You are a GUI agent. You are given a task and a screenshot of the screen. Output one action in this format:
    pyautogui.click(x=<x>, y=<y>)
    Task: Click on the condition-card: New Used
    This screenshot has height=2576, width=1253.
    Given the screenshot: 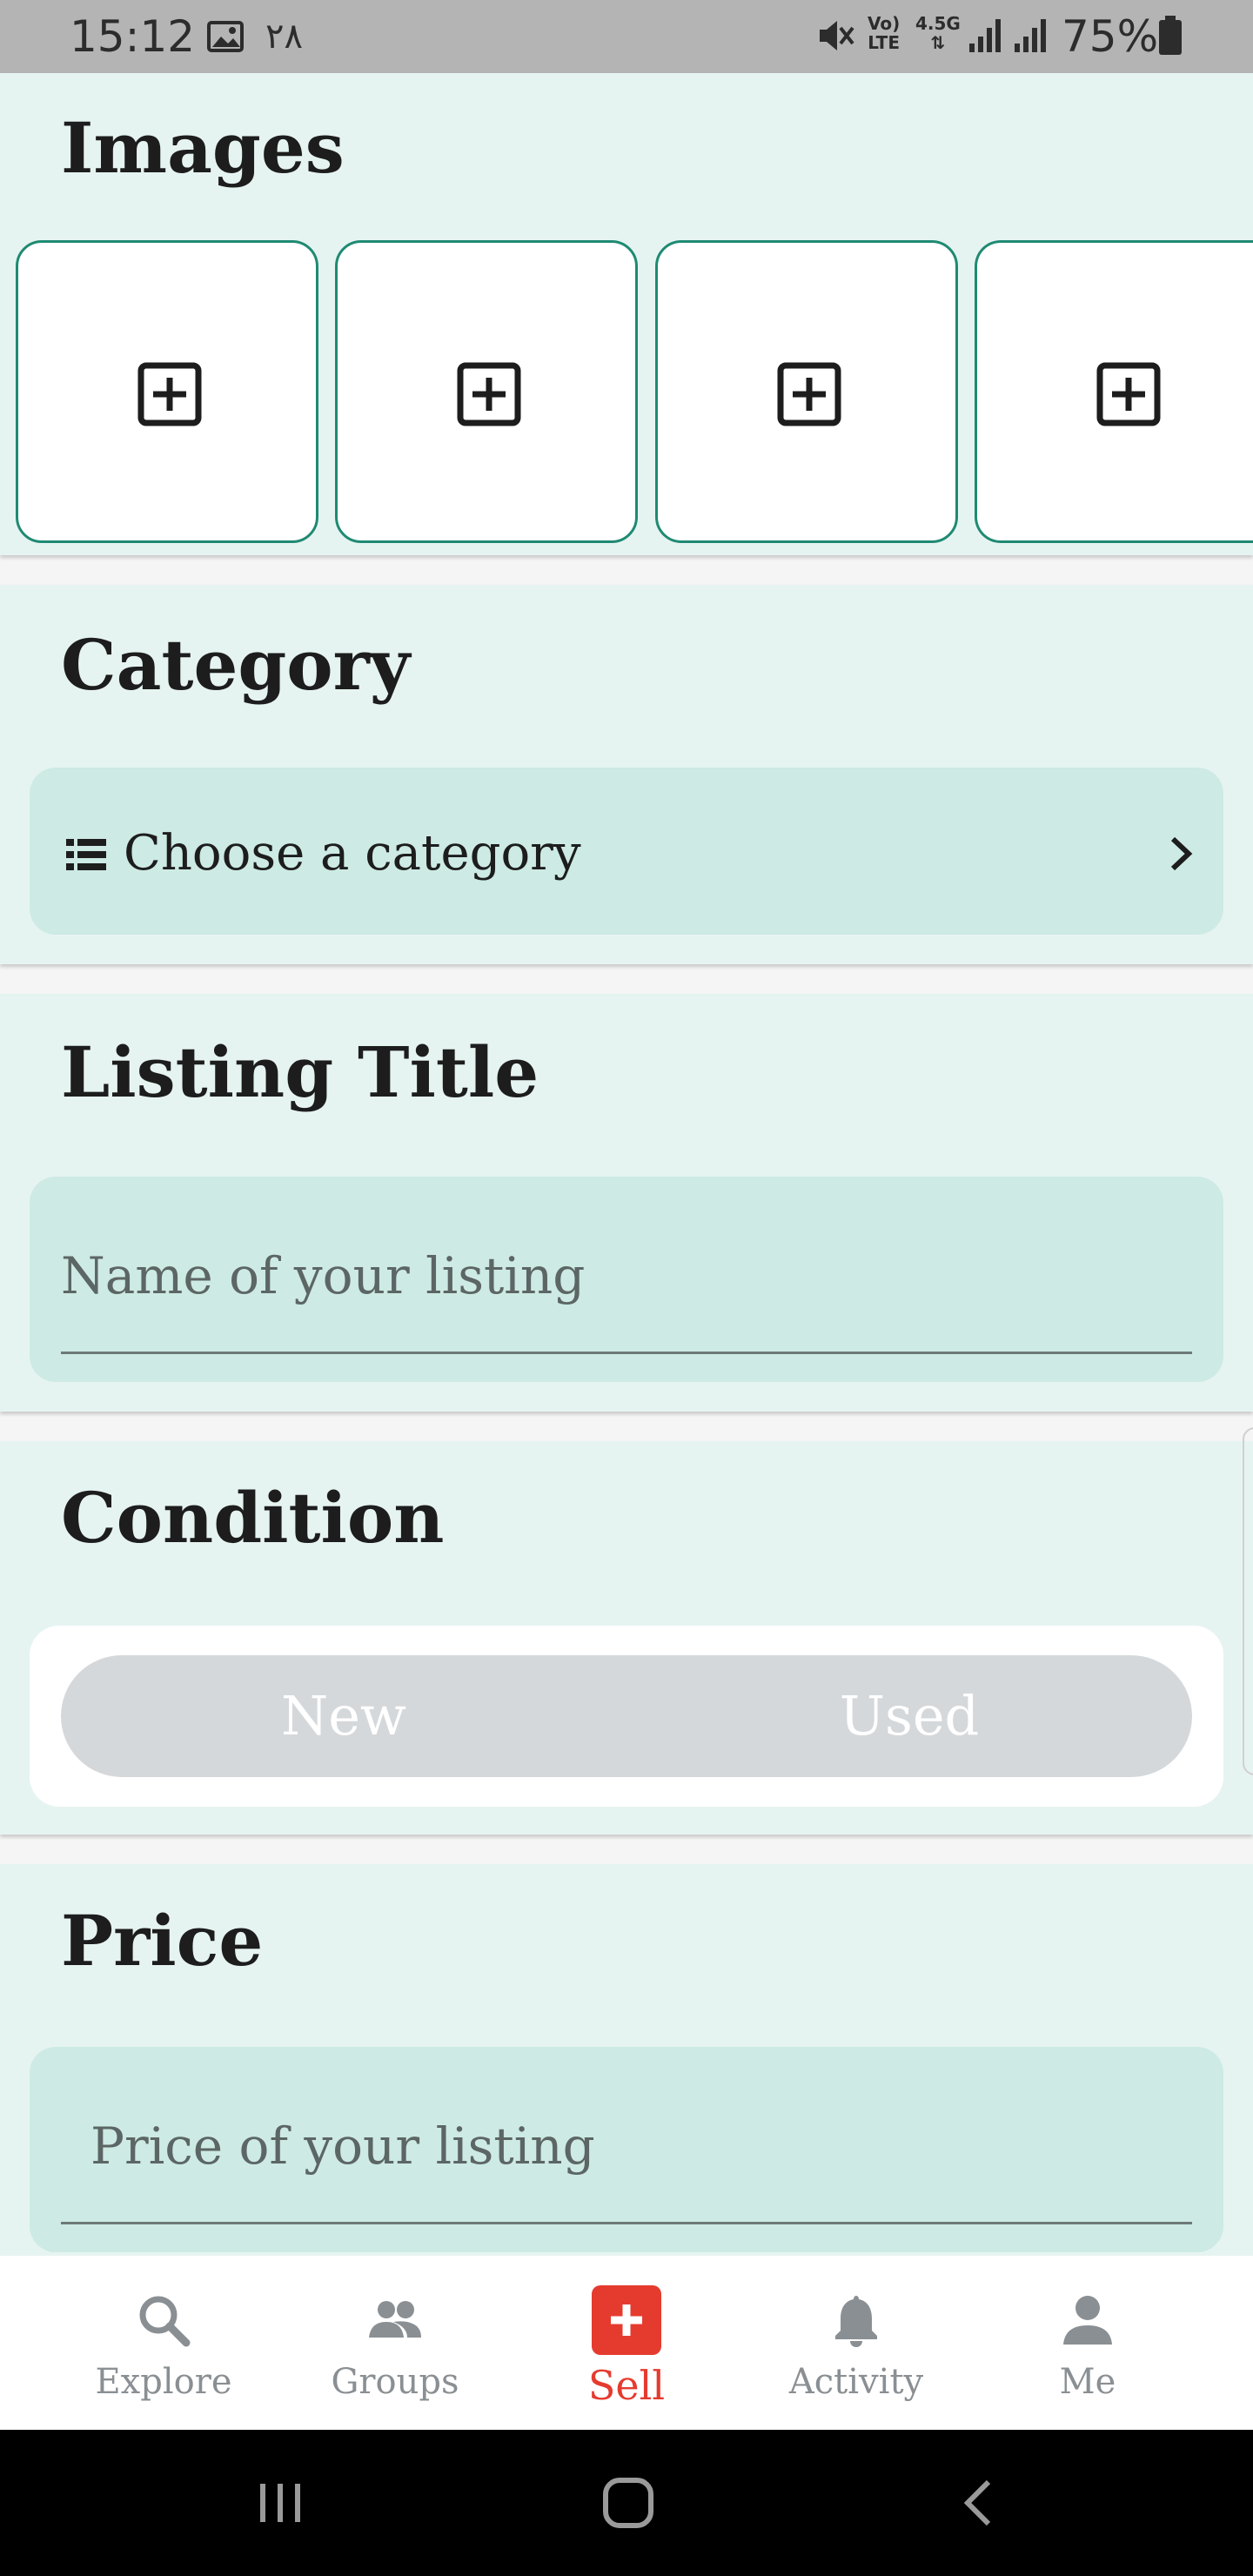 What is the action you would take?
    pyautogui.click(x=626, y=1716)
    